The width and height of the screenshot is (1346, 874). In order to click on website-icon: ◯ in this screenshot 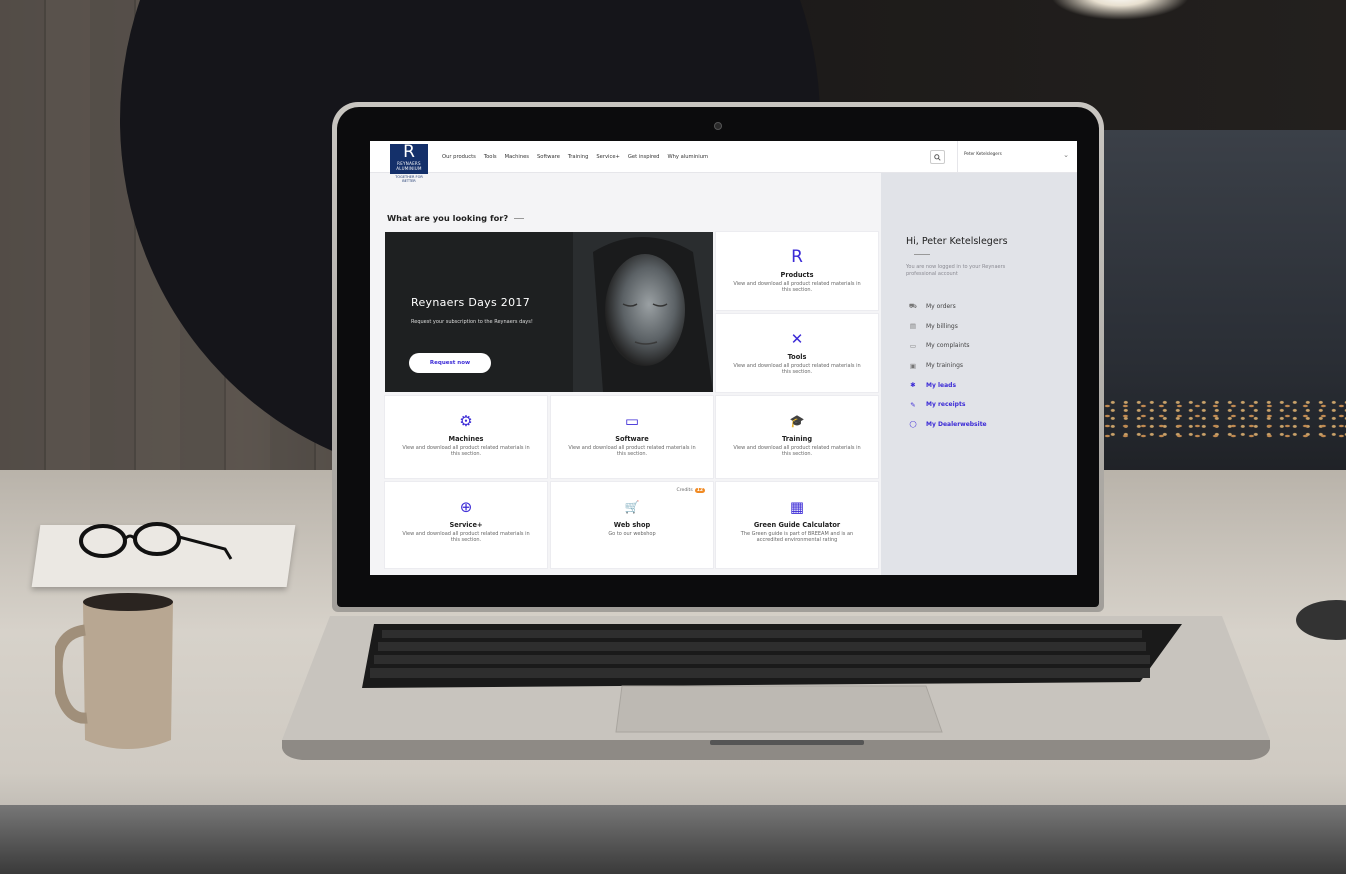, I will do `click(913, 424)`.